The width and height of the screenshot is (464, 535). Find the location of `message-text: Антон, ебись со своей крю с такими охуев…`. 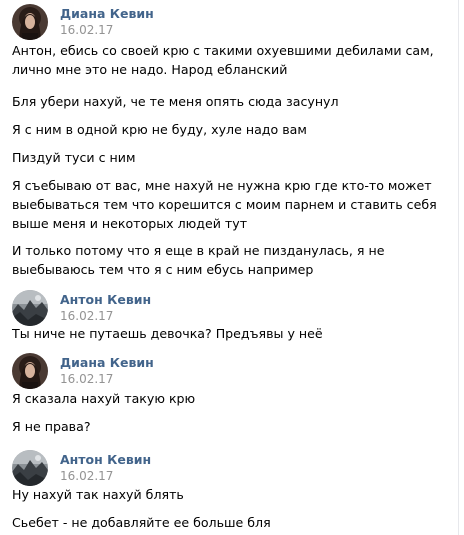

message-text: Антон, ебись со своей крю с такими охуев… is located at coordinates (223, 60).